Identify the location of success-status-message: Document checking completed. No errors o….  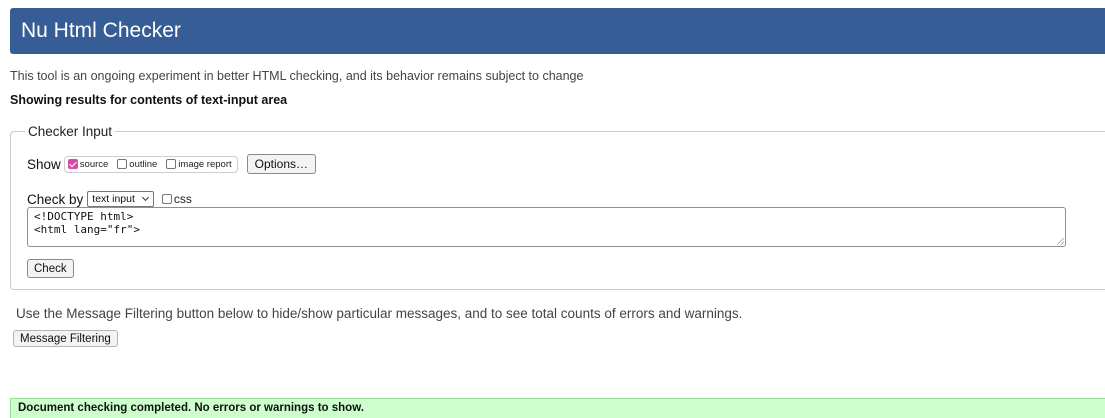
(557, 408).